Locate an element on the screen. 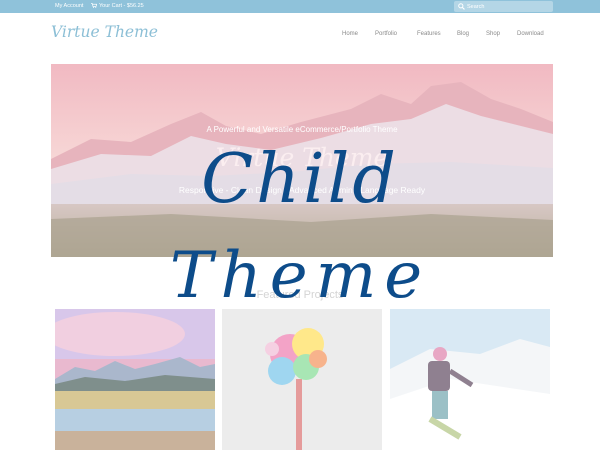 This screenshot has width=600, height=450. search-box is located at coordinates (503, 6).